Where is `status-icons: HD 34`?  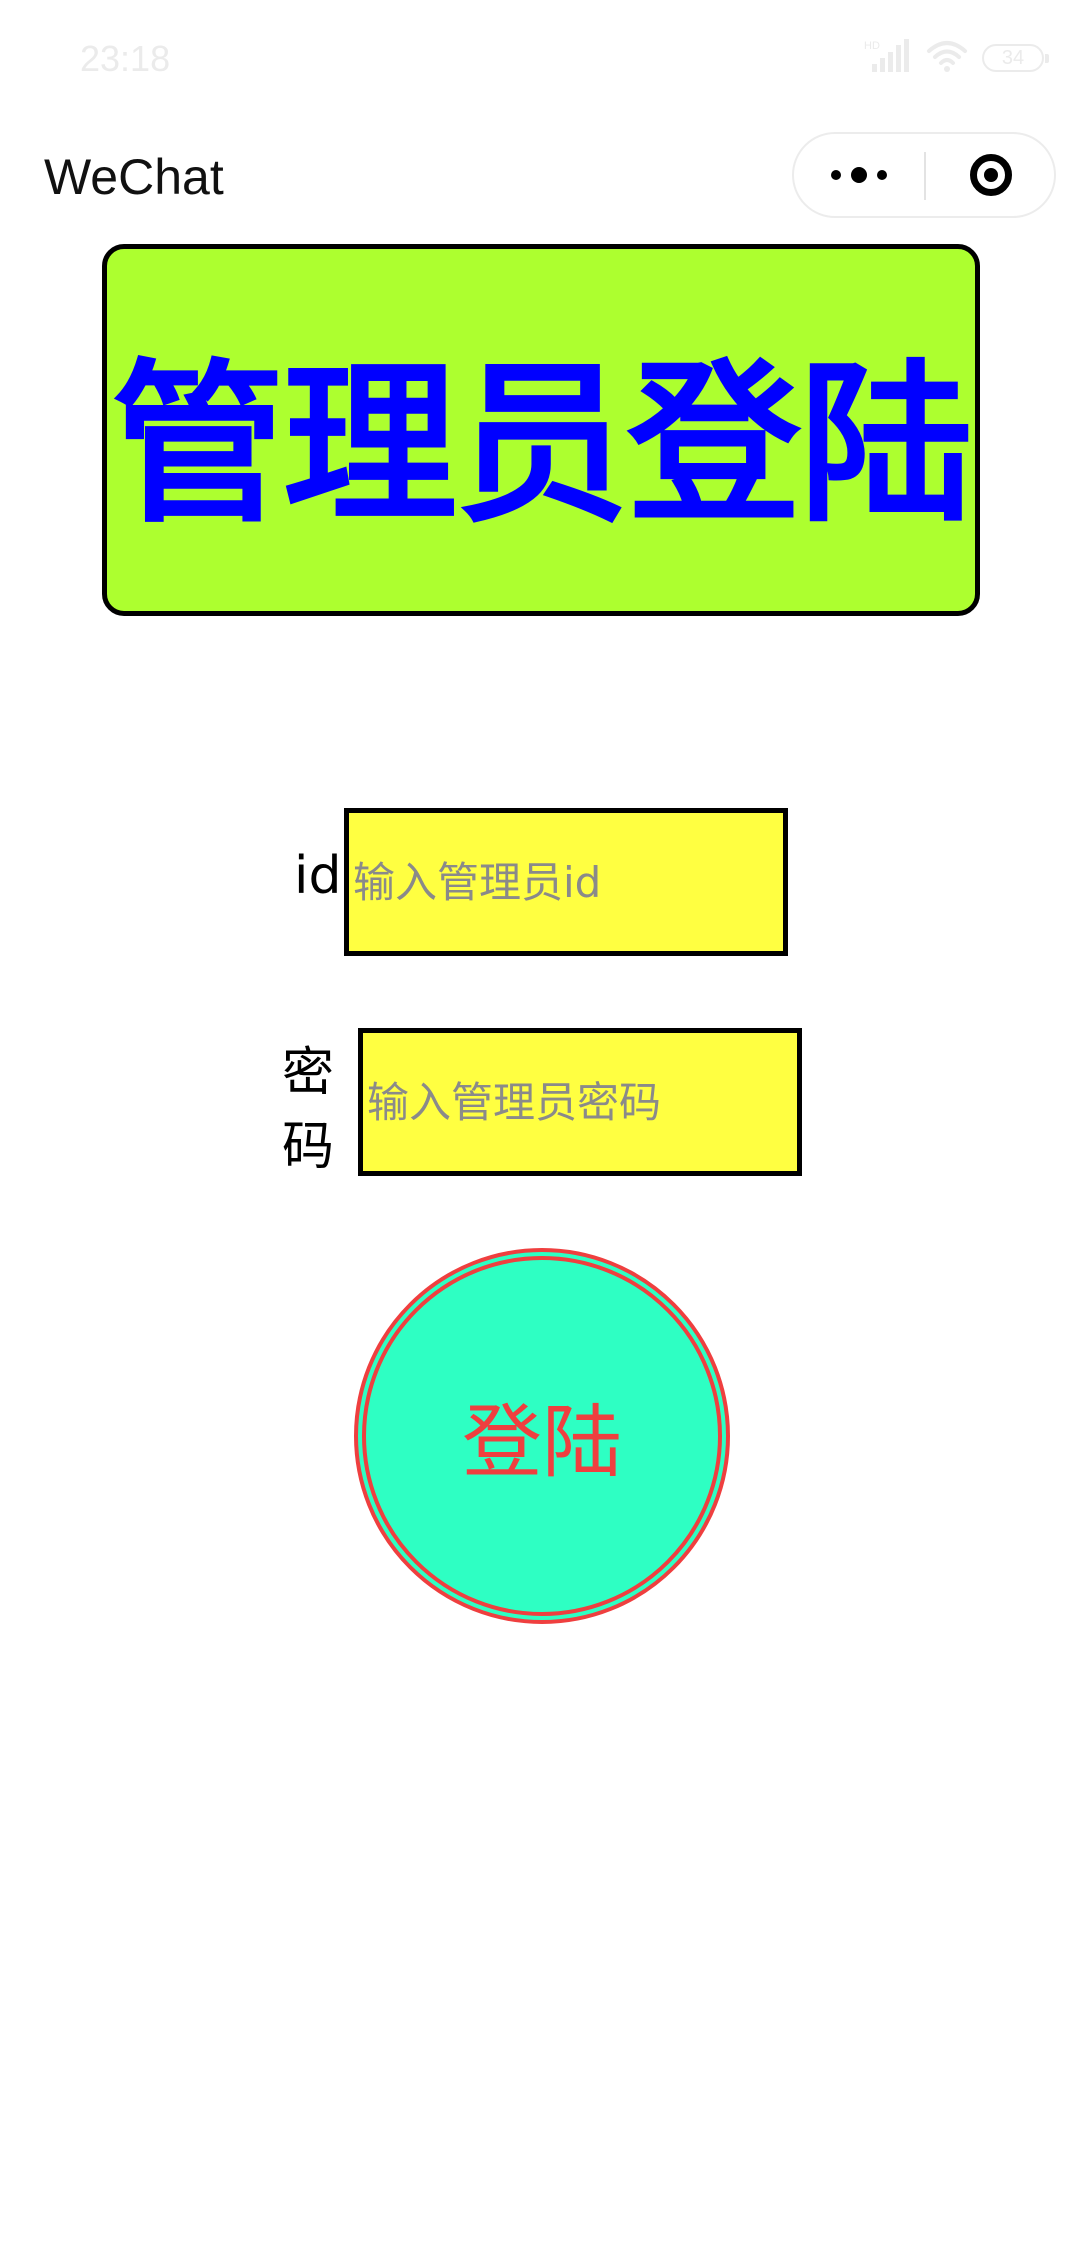
status-icons: HD 34 is located at coordinates (956, 58).